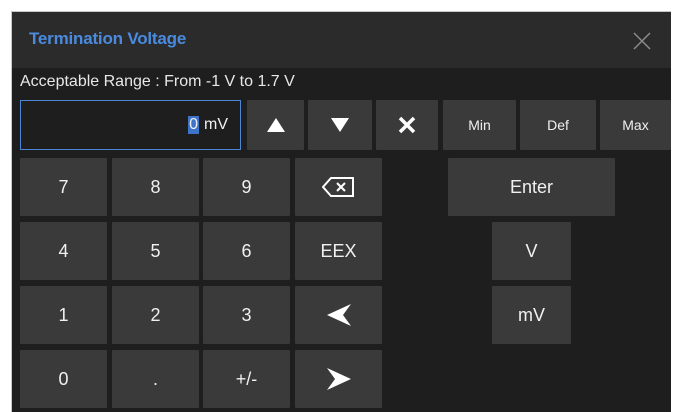 This screenshot has width=677, height=412. I want to click on max-button: Max, so click(635, 125).